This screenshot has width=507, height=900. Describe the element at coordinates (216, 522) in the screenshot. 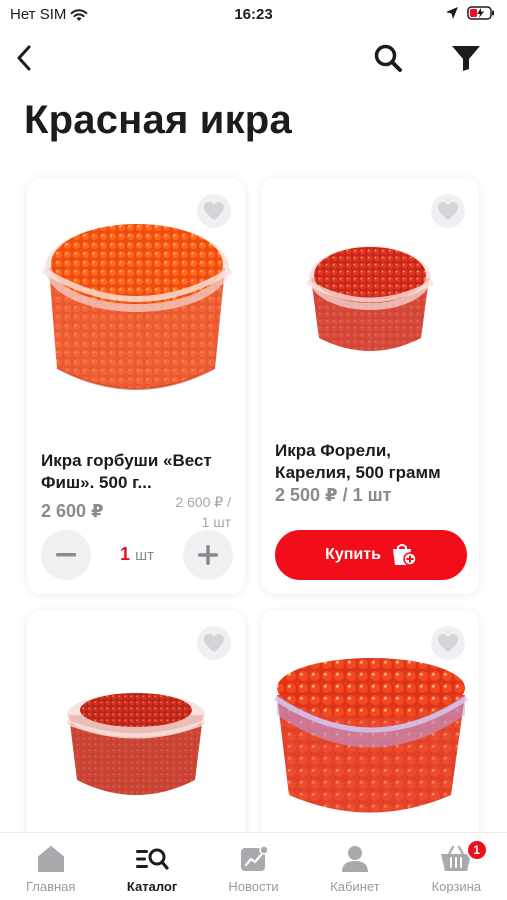

I see `unit-price-line-2: 1 шт` at that location.